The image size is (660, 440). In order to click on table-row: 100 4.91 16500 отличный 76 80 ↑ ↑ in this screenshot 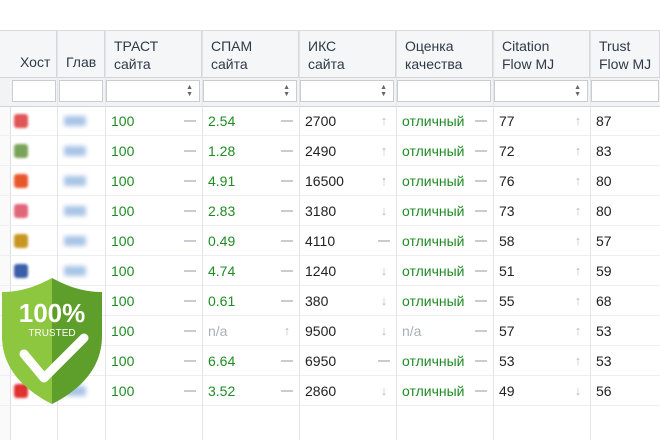, I will do `click(330, 181)`.